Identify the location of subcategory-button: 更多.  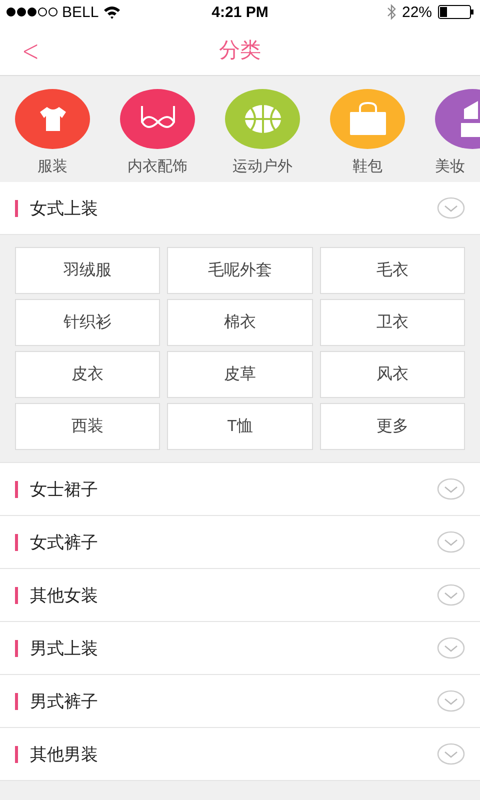
(392, 426).